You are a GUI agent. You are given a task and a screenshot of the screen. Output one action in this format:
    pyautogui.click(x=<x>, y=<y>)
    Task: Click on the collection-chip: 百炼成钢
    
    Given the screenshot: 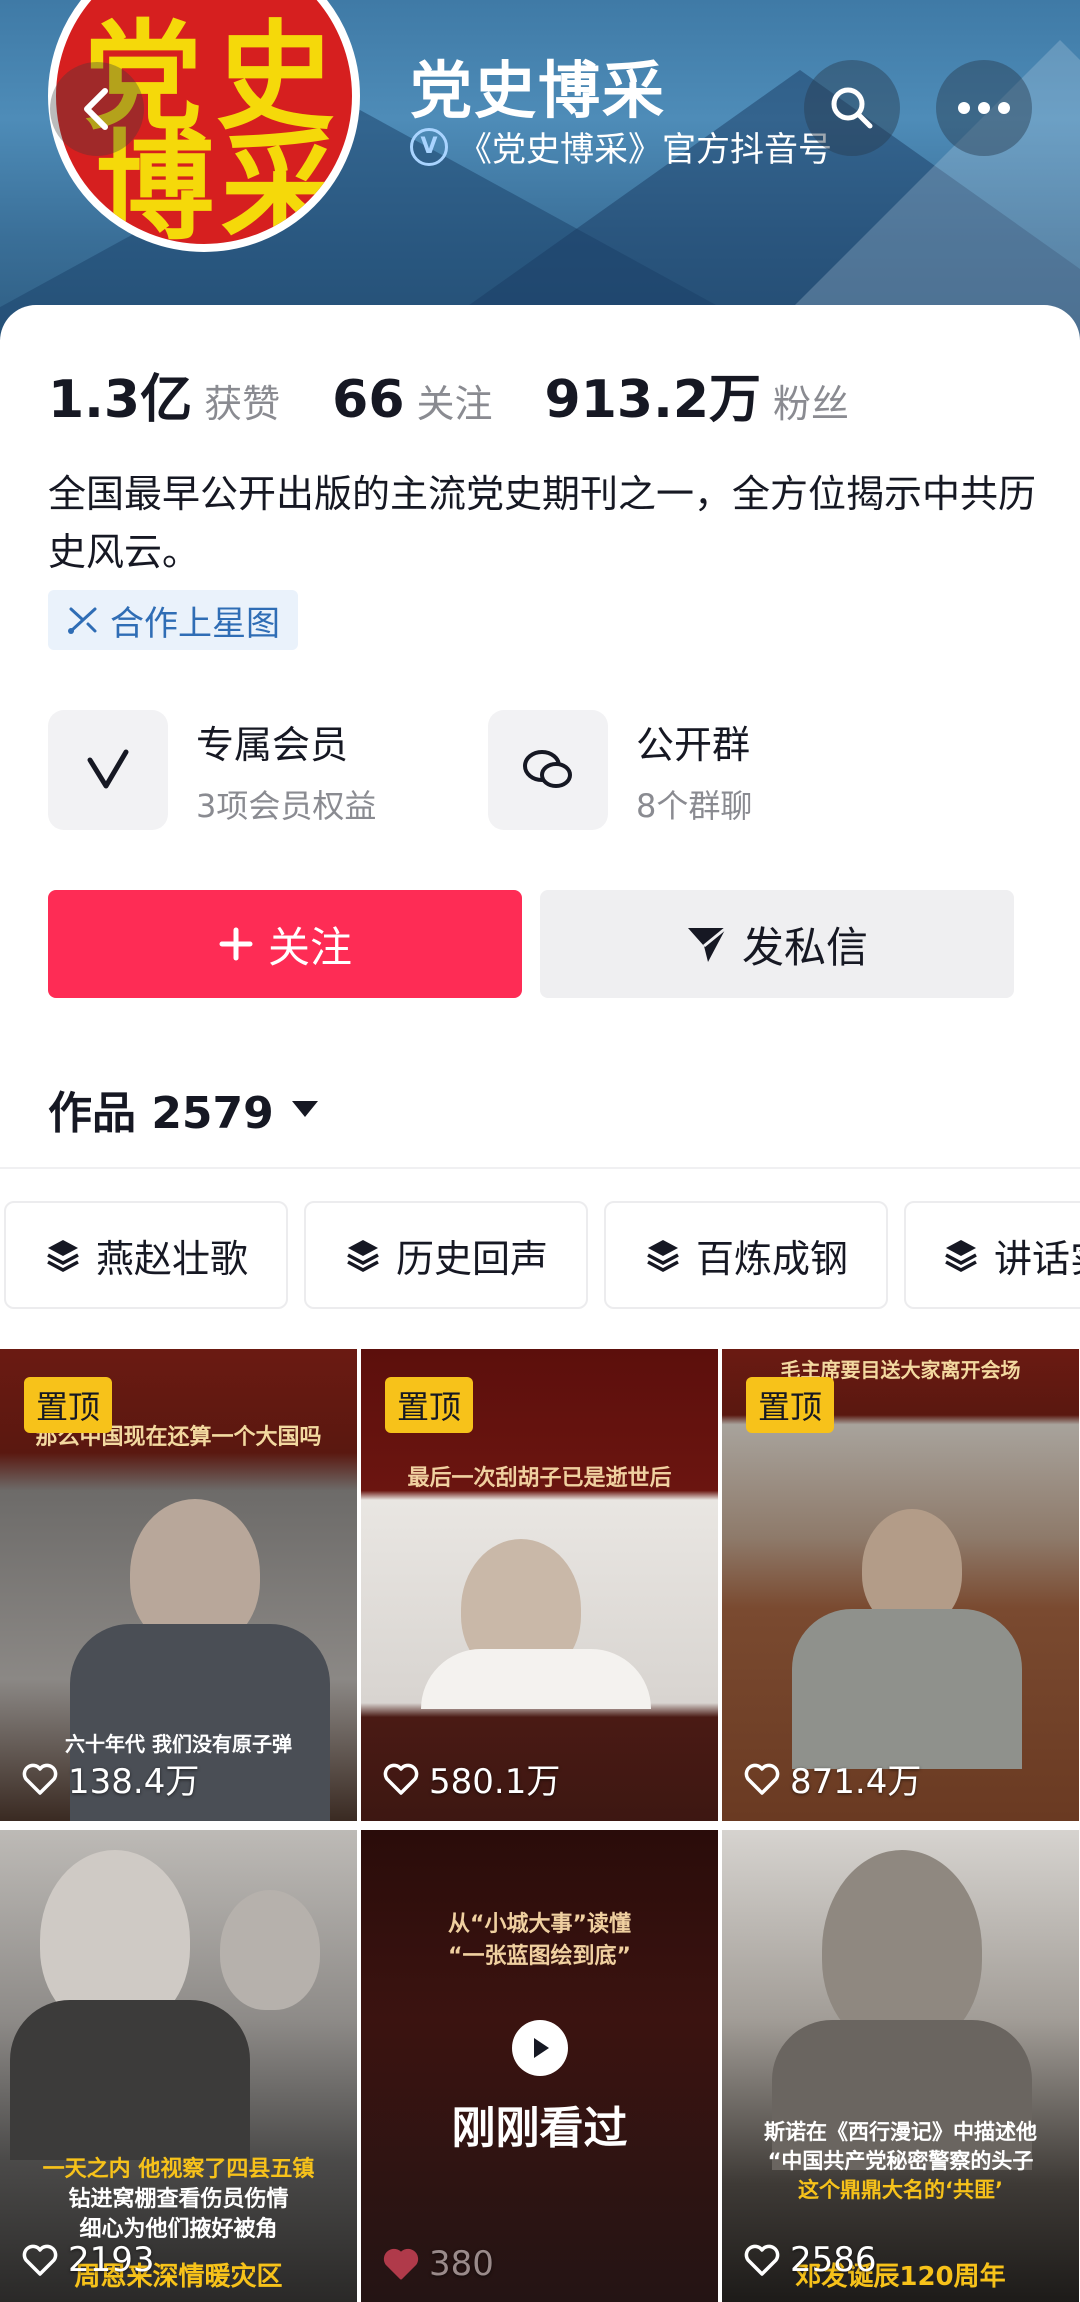 What is the action you would take?
    pyautogui.click(x=746, y=1255)
    